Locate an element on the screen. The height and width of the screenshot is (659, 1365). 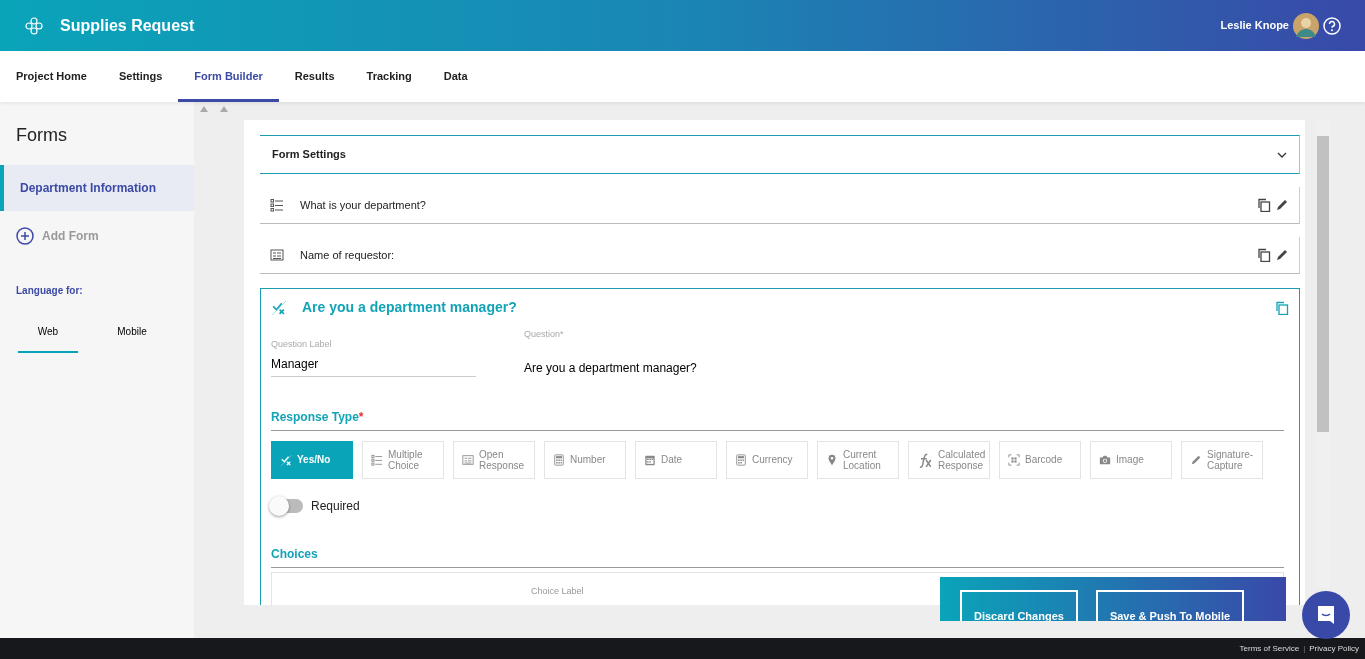
nav-tab: Results is located at coordinates (314, 76).